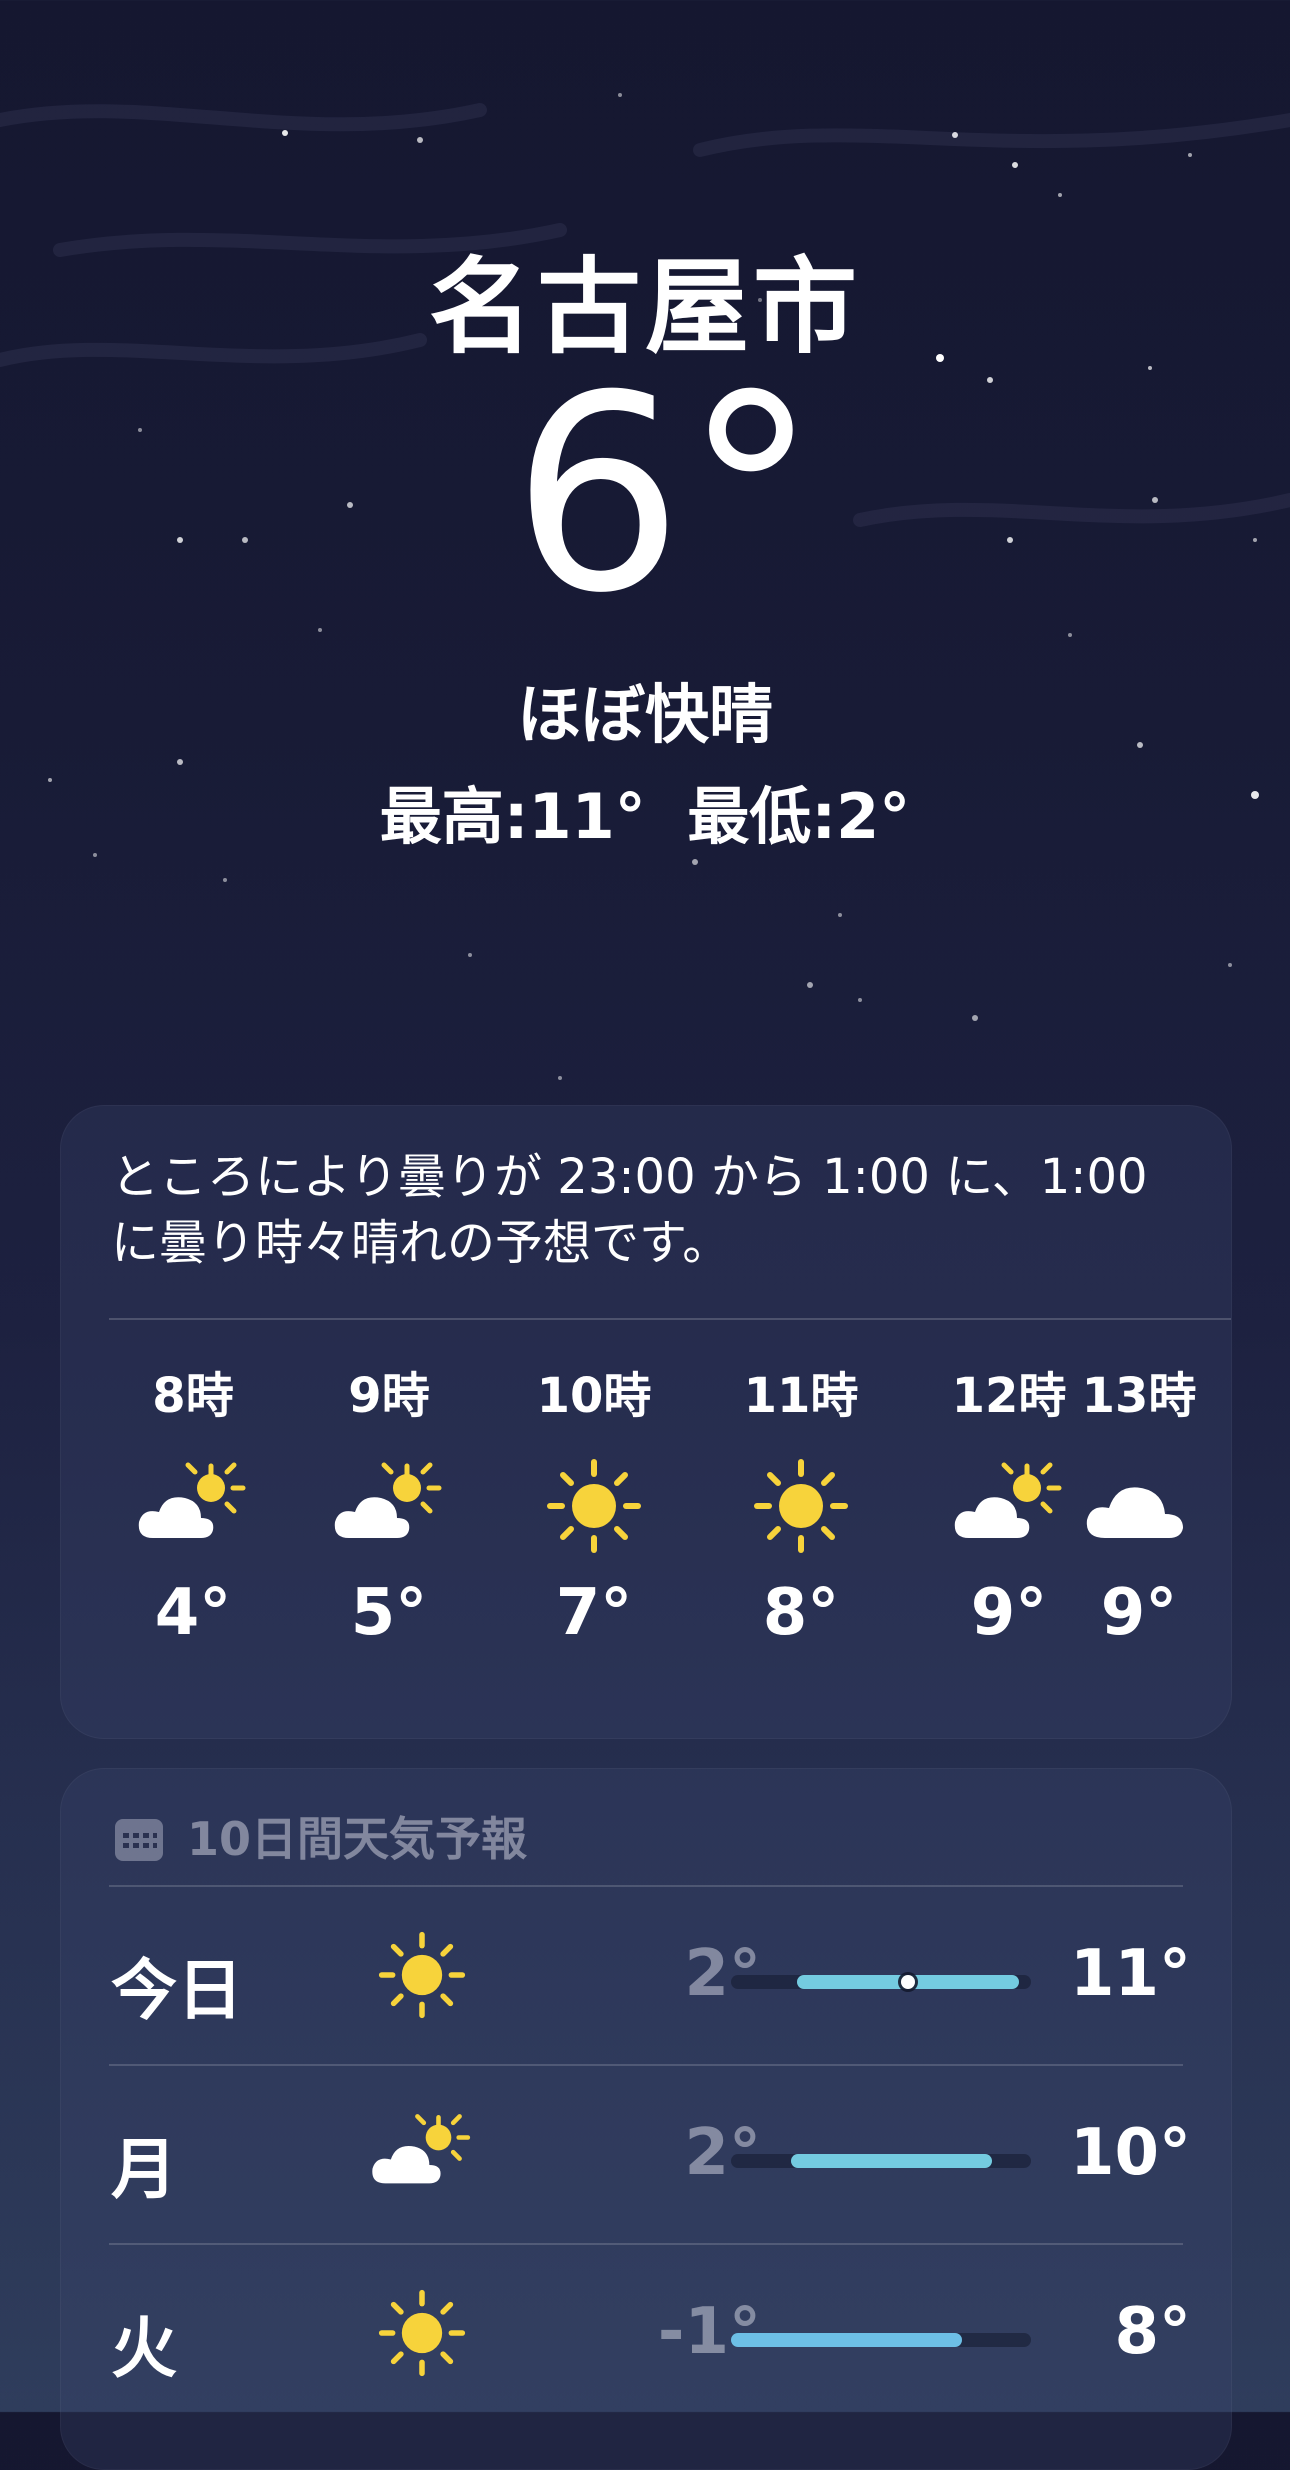  I want to click on hour-label: 8時, so click(193, 1396).